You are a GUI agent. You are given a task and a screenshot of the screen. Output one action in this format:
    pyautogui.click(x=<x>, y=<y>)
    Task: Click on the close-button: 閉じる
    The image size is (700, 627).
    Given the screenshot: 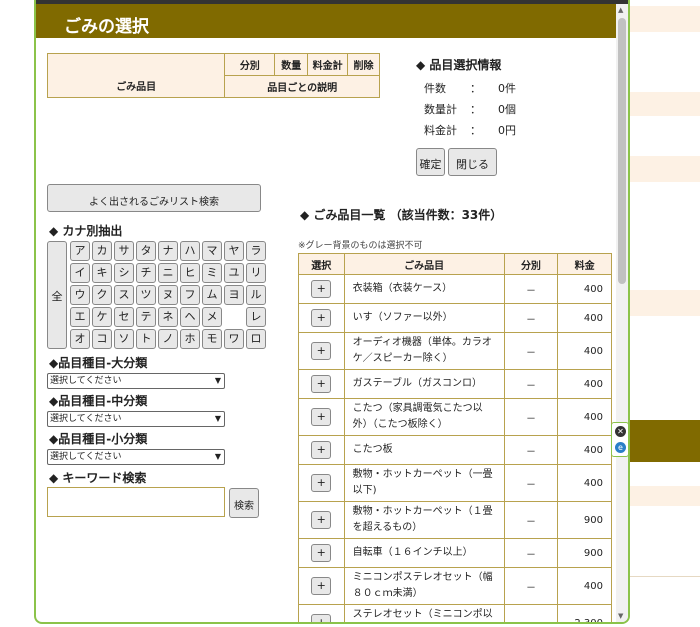 What is the action you would take?
    pyautogui.click(x=472, y=162)
    